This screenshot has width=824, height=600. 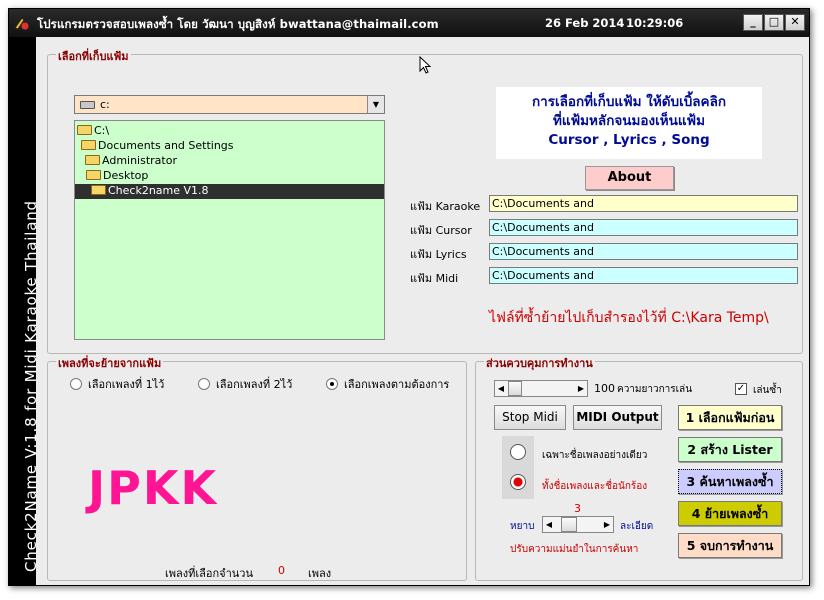 I want to click on minimize-button: _, so click(x=753, y=22).